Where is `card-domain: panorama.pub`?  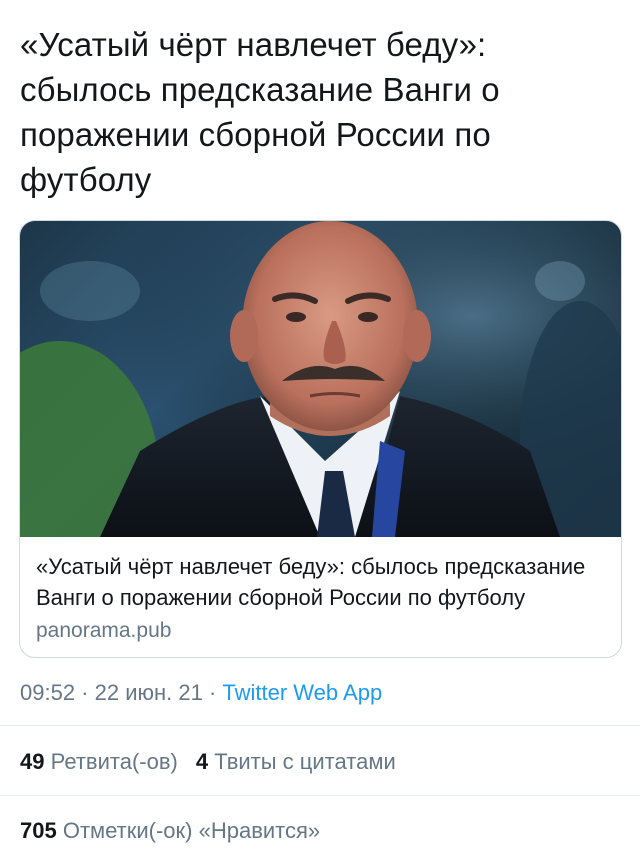
card-domain: panorama.pub is located at coordinates (104, 630).